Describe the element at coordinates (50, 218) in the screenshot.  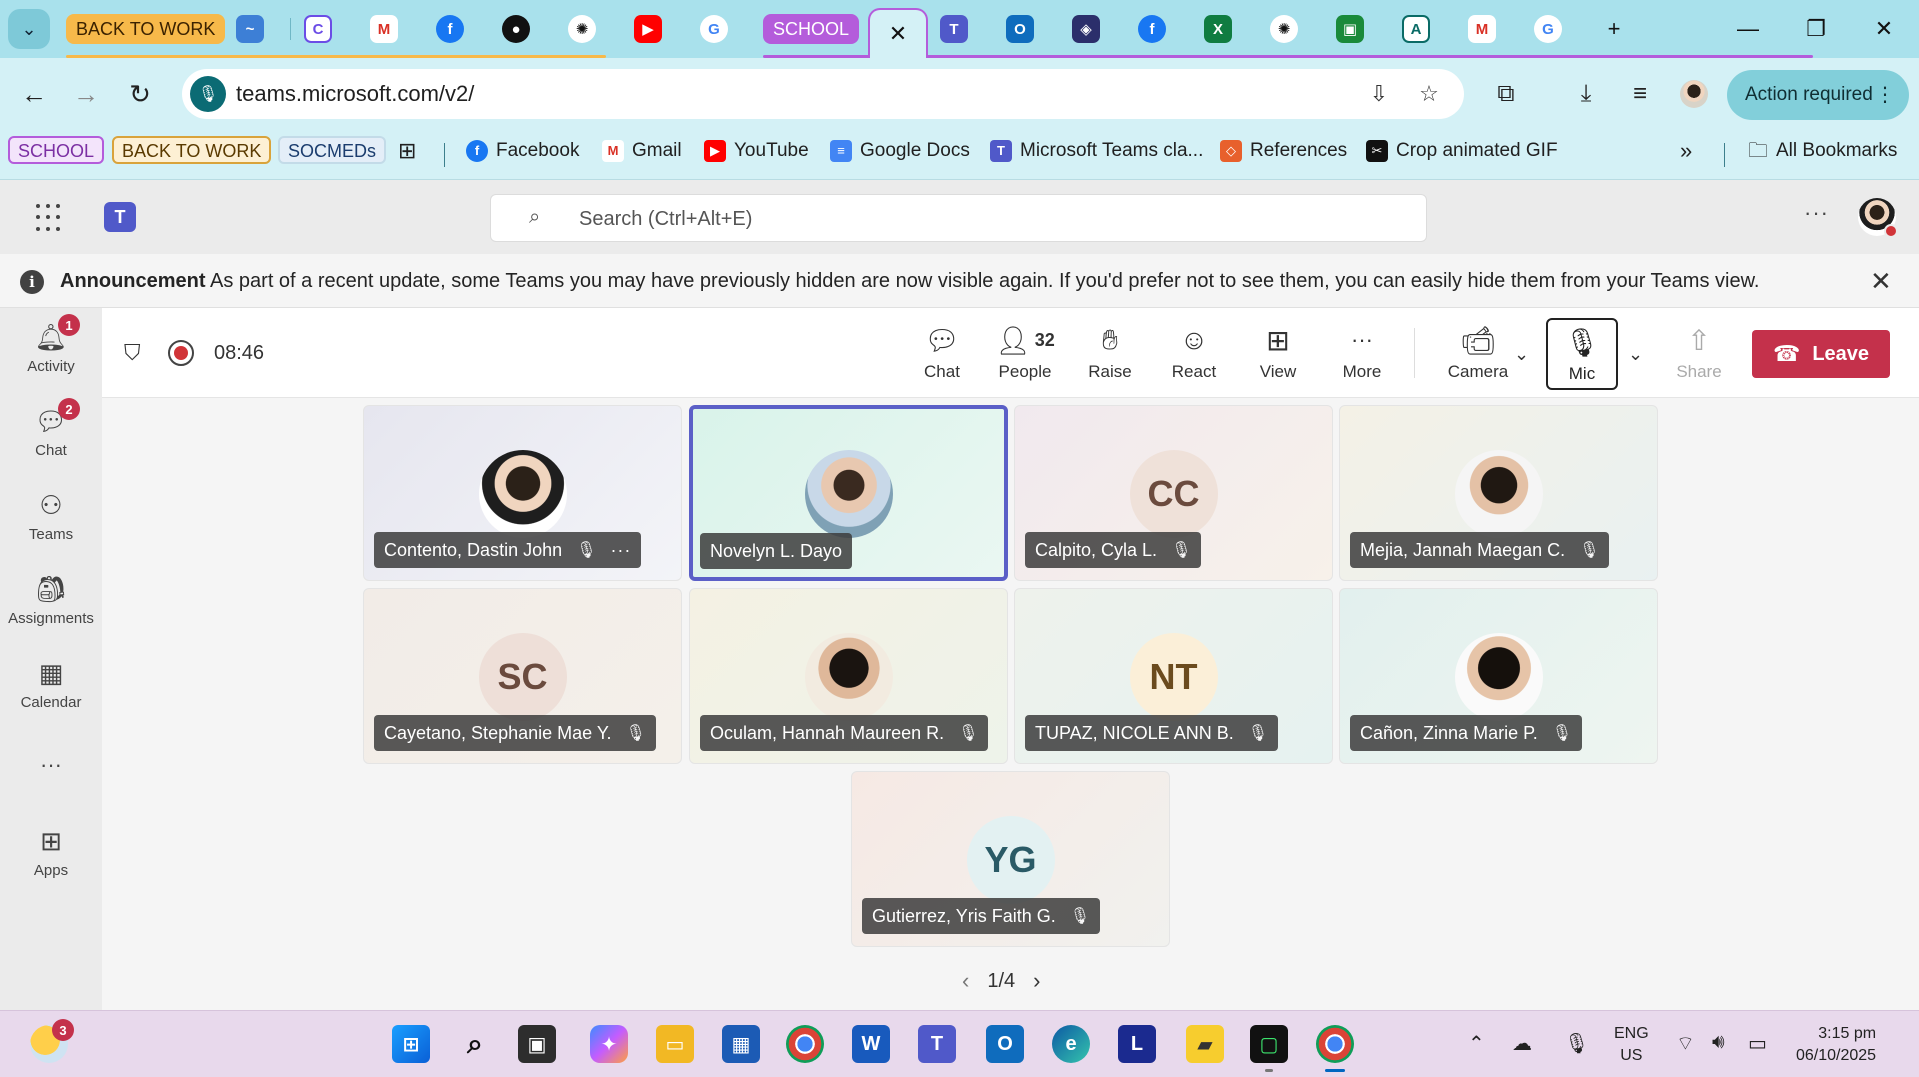
I see `app-launcher-icon` at that location.